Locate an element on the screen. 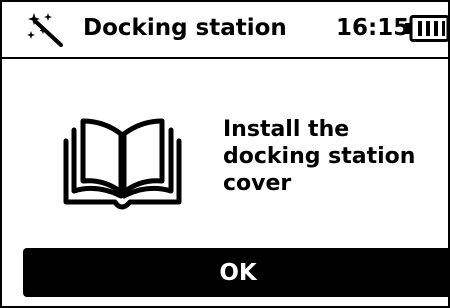 The width and height of the screenshot is (450, 308). instruction-line: docking station is located at coordinates (319, 156).